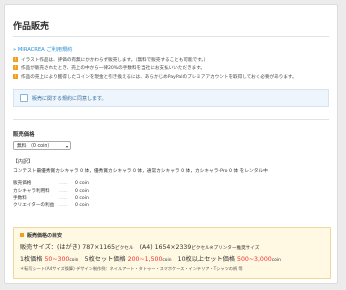  I want to click on breakdown-row: カシキャラ利用料 ...... 0 coin, so click(171, 191).